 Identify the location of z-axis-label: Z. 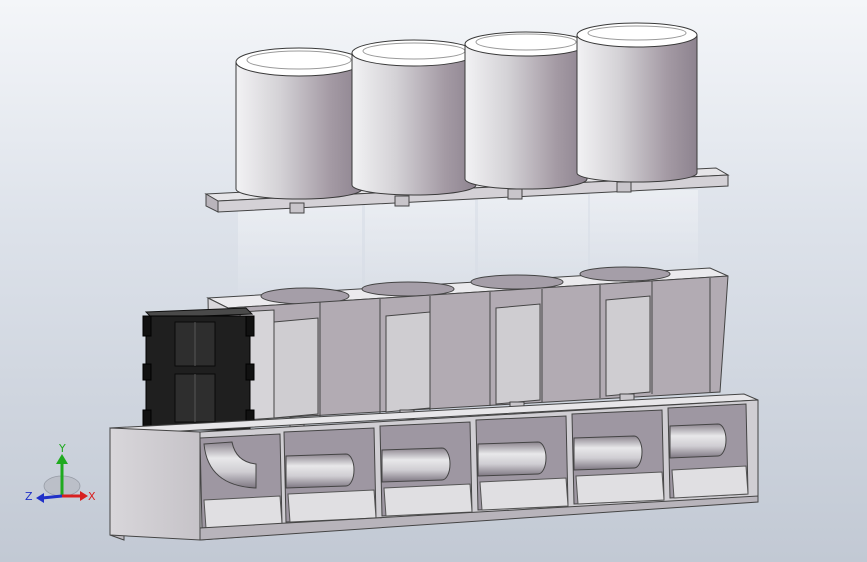
(29, 496).